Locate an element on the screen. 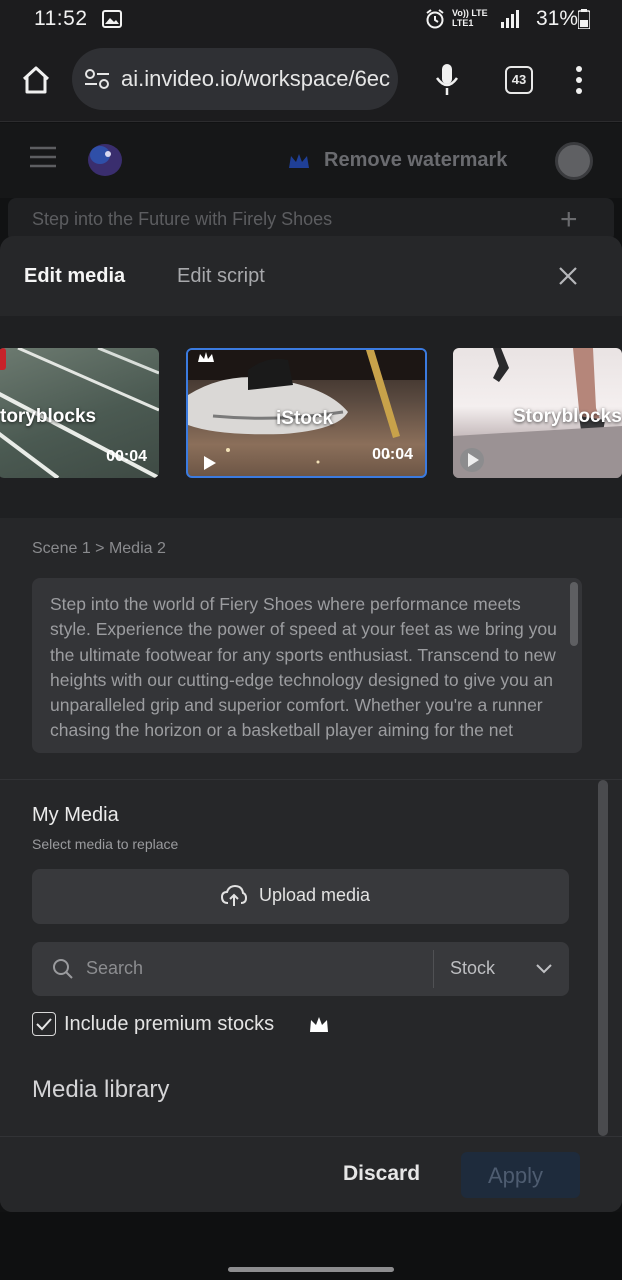 This screenshot has height=1280, width=622. play-icon is located at coordinates (210, 463).